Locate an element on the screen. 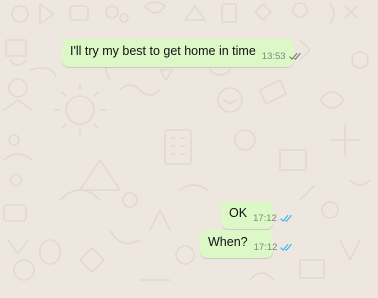 The width and height of the screenshot is (378, 298). message-text: I'll try my best to get home in time is located at coordinates (163, 51).